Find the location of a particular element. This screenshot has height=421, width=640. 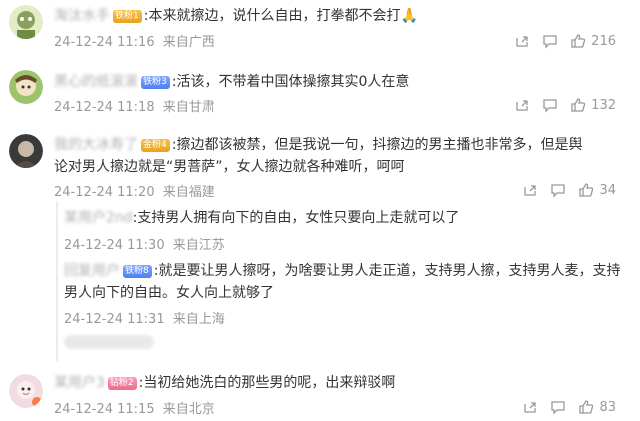

location: 来自江苏 is located at coordinates (198, 245).